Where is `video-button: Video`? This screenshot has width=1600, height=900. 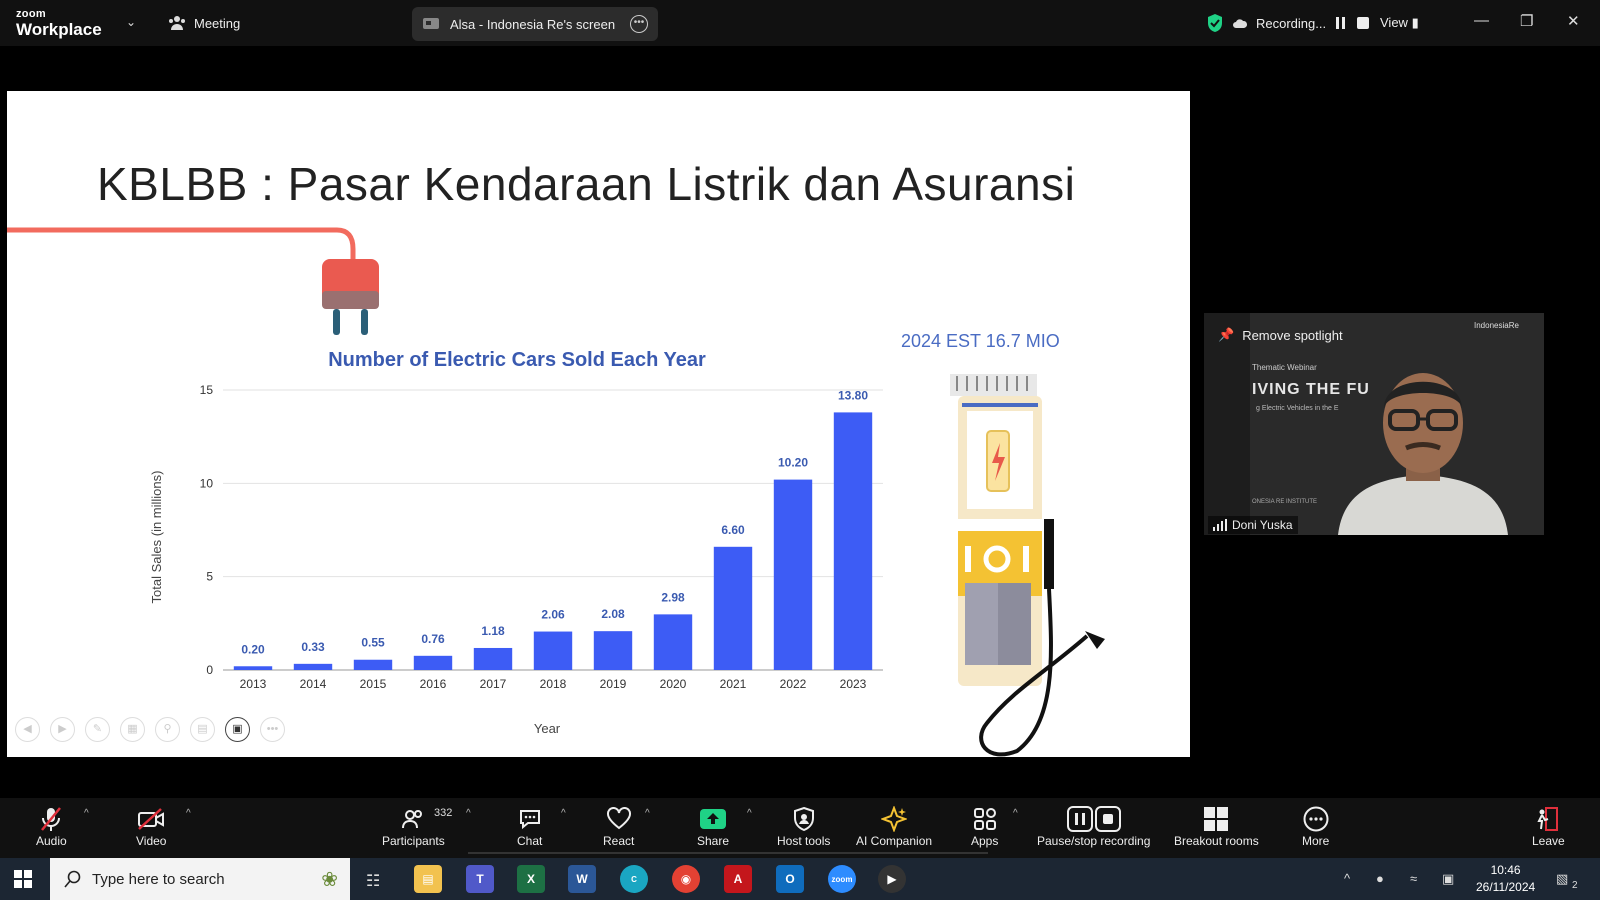 video-button: Video is located at coordinates (151, 826).